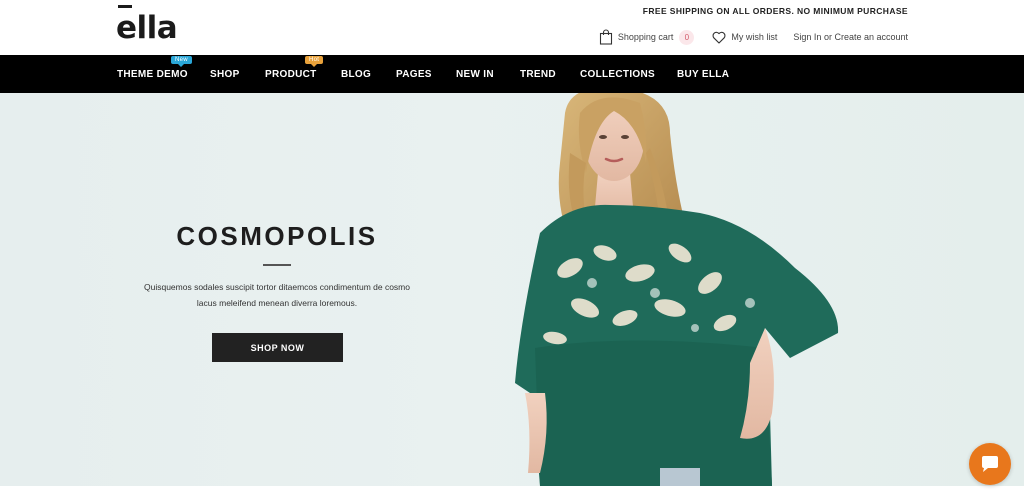 The image size is (1024, 496). I want to click on nav-item-label: NEW IN, so click(475, 74).